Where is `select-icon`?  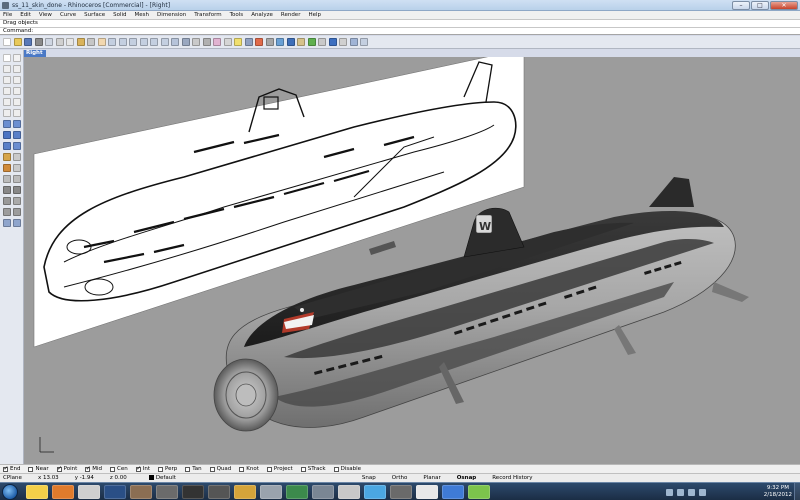
select-icon is located at coordinates (217, 42).